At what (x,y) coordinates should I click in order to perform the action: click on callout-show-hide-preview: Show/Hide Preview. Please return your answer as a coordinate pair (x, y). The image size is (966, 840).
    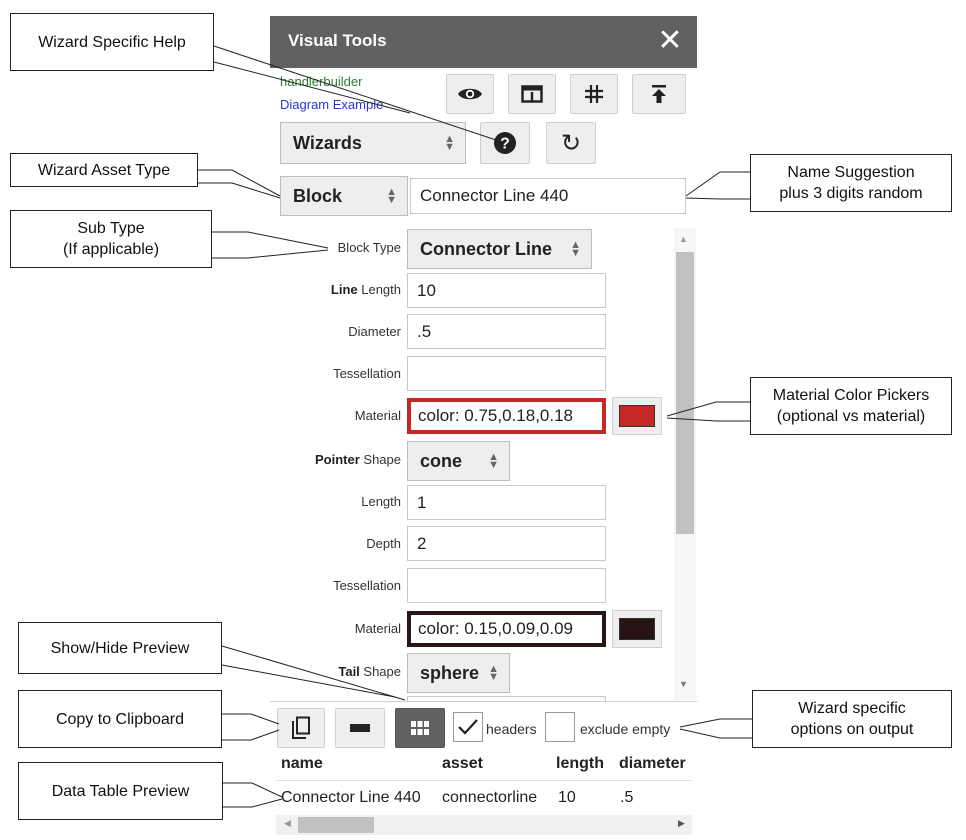
    Looking at the image, I should click on (120, 648).